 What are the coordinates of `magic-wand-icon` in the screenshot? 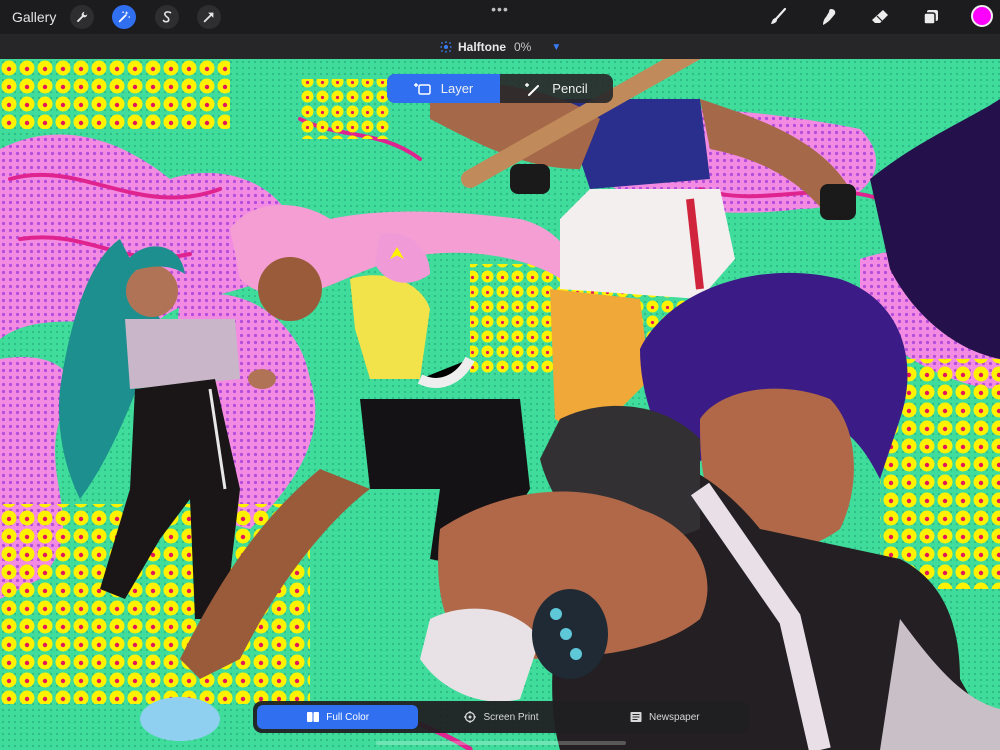 It's located at (124, 17).